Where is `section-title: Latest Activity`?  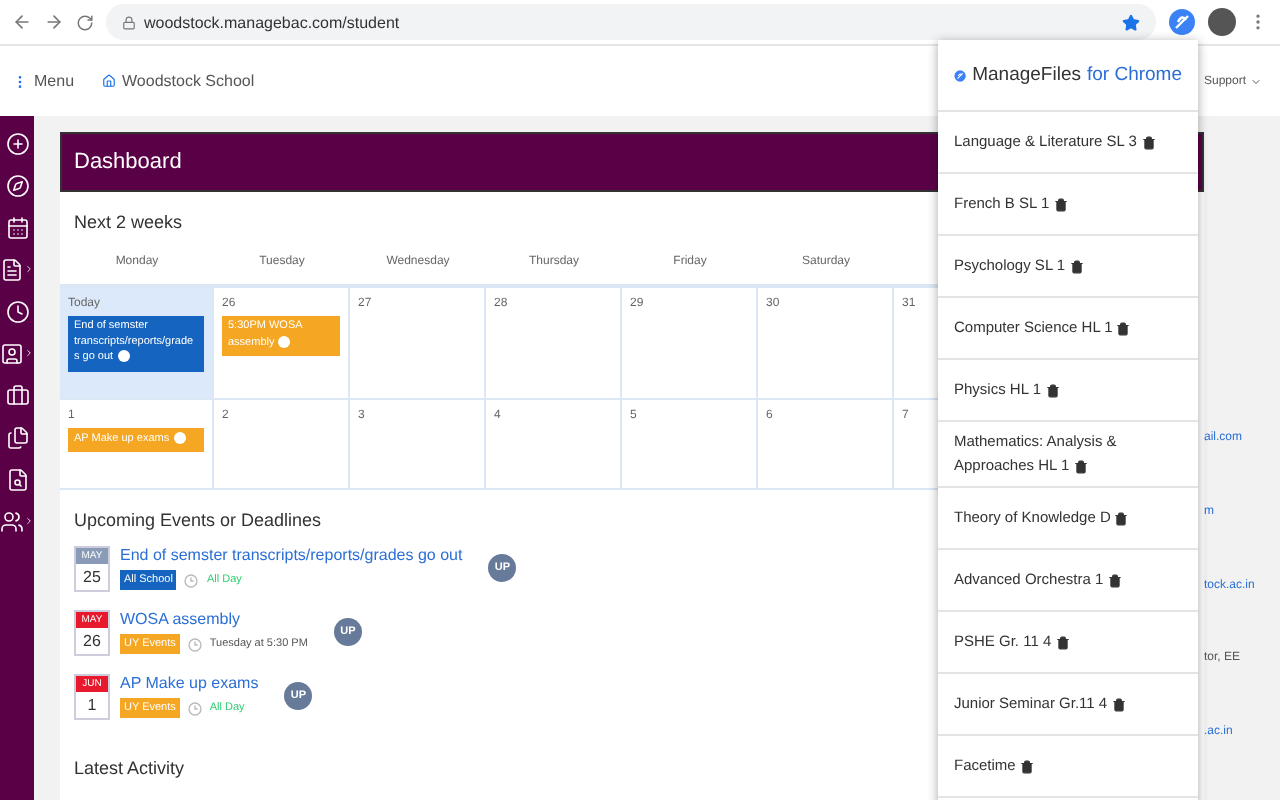
section-title: Latest Activity is located at coordinates (129, 768).